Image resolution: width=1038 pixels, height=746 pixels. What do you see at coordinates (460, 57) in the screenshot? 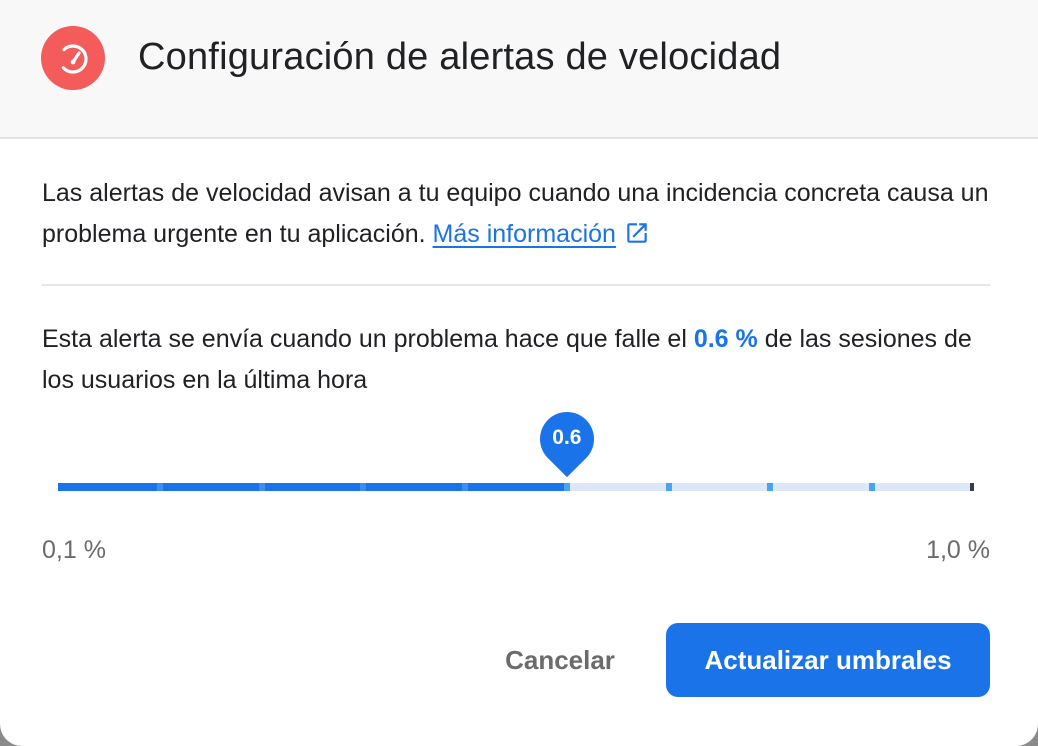
I see `dialog-title: Configuración de alertas de velocidad` at bounding box center [460, 57].